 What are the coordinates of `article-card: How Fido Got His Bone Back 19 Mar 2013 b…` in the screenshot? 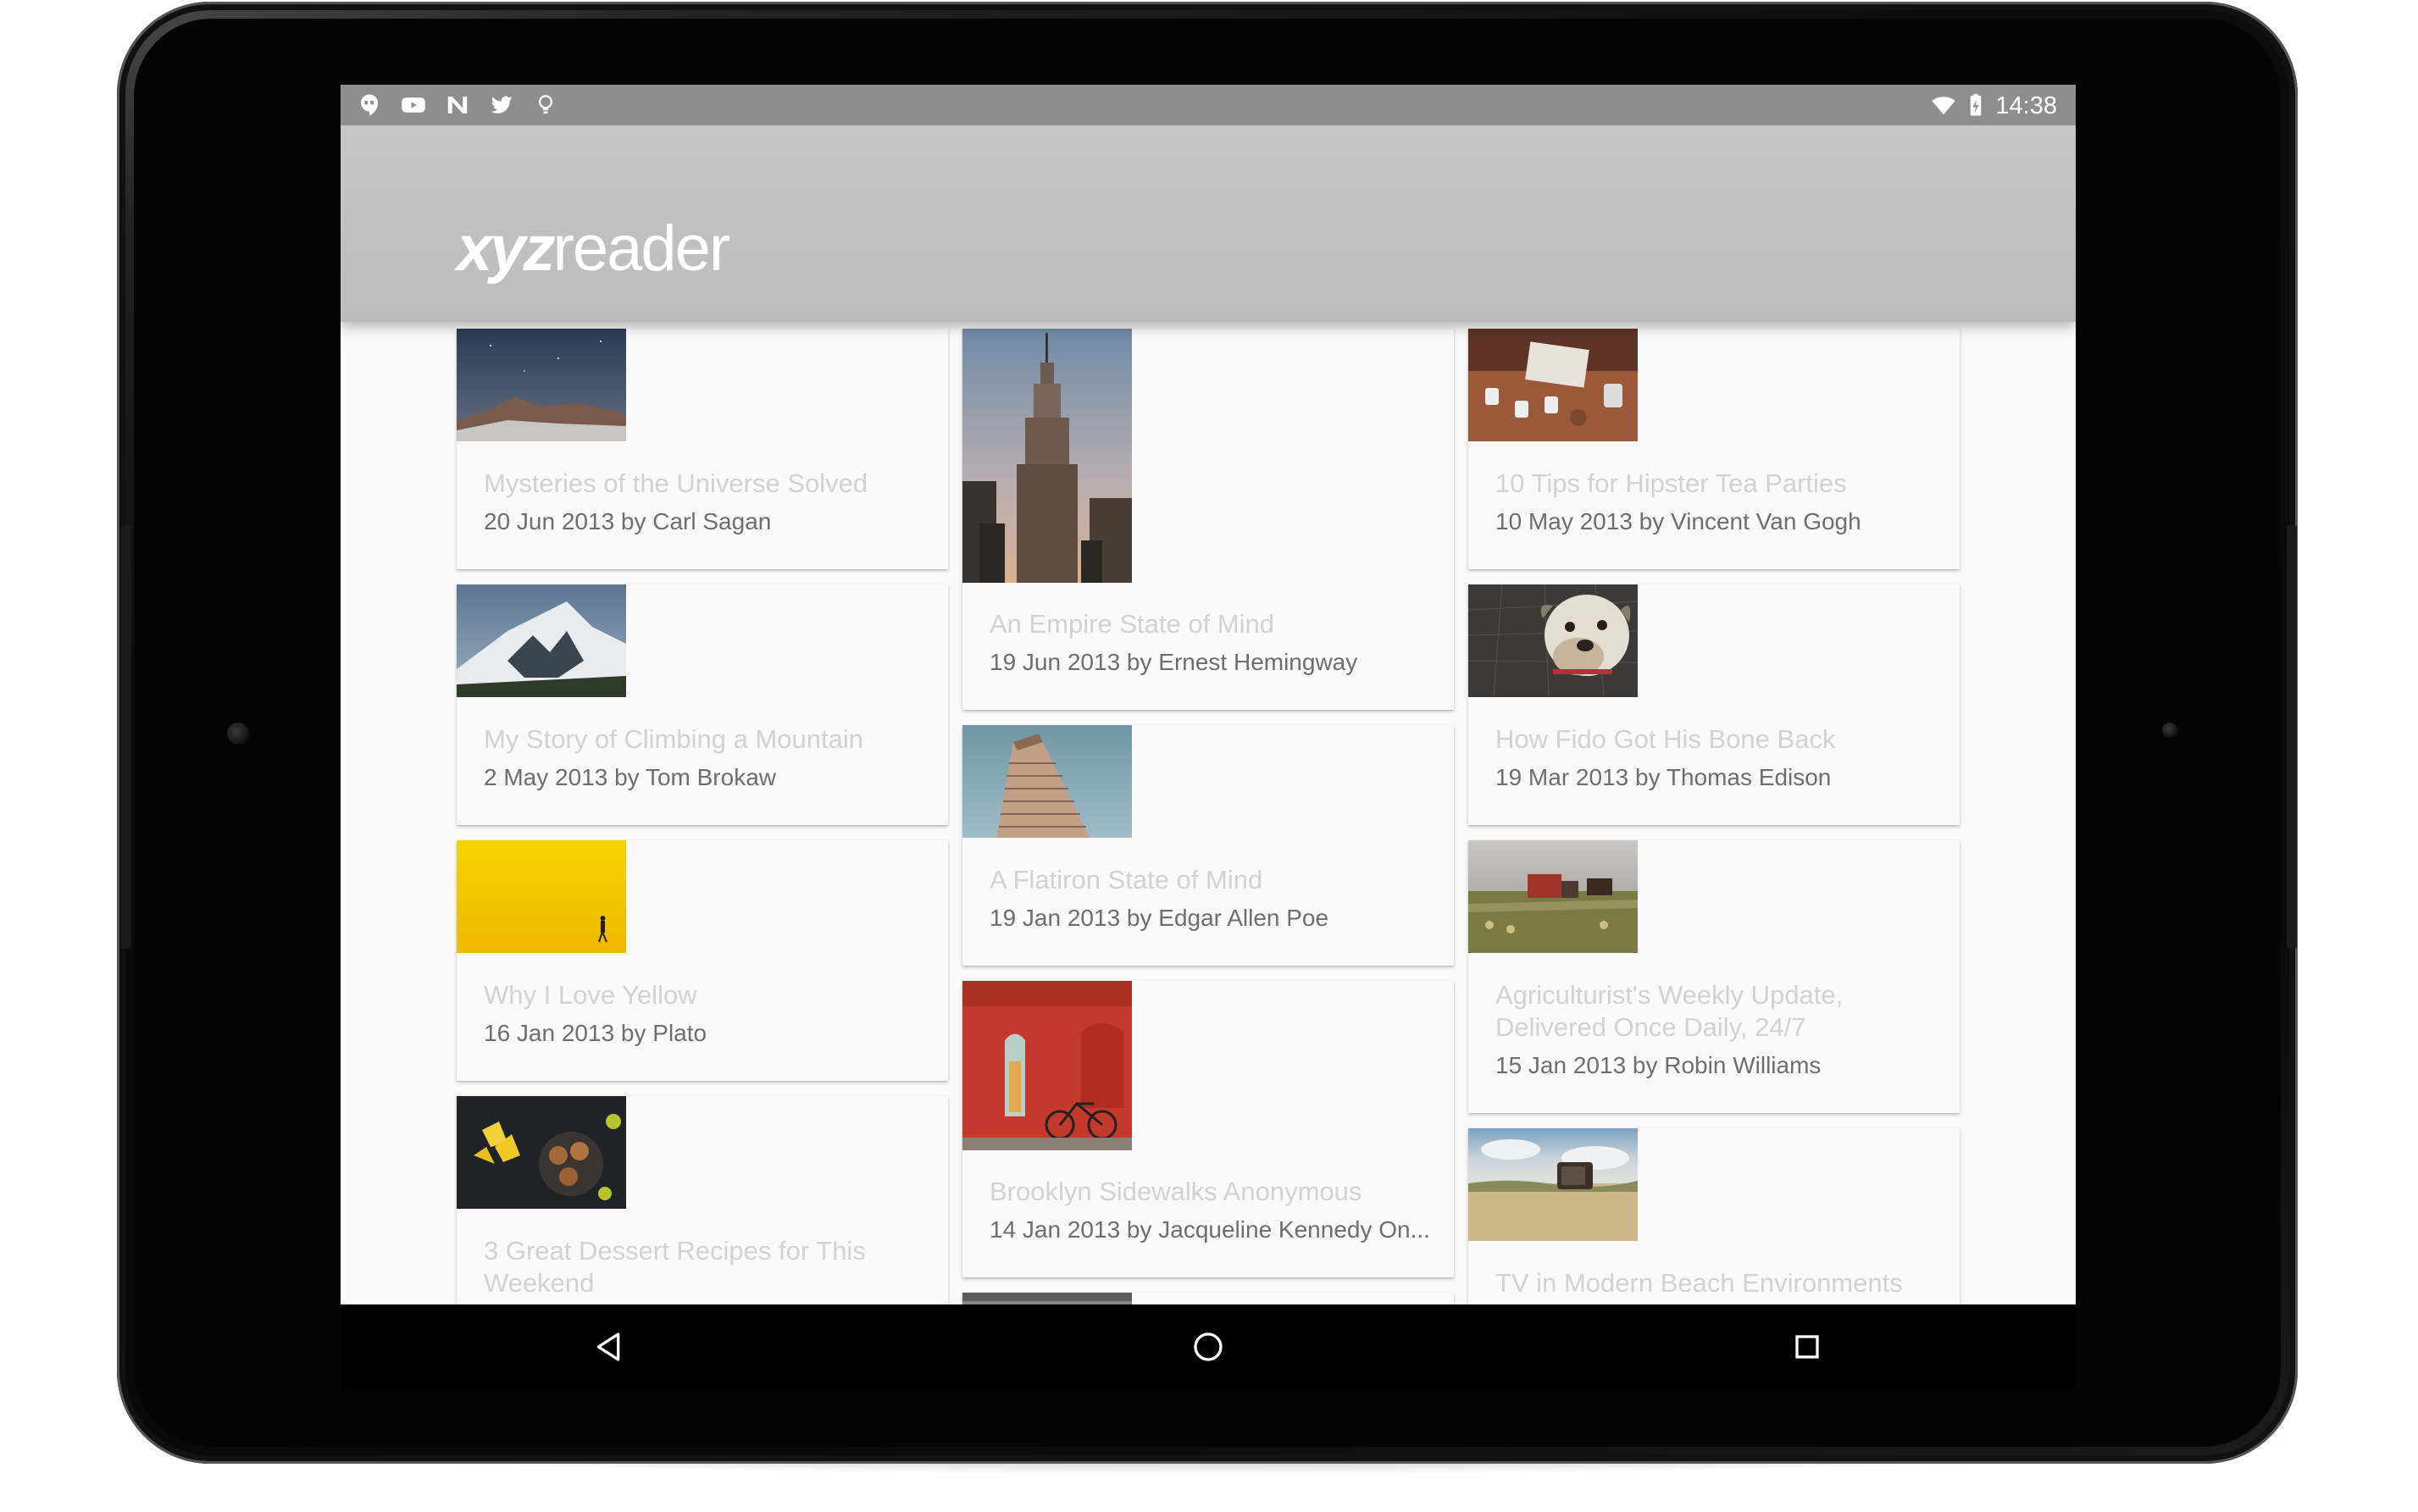 It's located at (1714, 704).